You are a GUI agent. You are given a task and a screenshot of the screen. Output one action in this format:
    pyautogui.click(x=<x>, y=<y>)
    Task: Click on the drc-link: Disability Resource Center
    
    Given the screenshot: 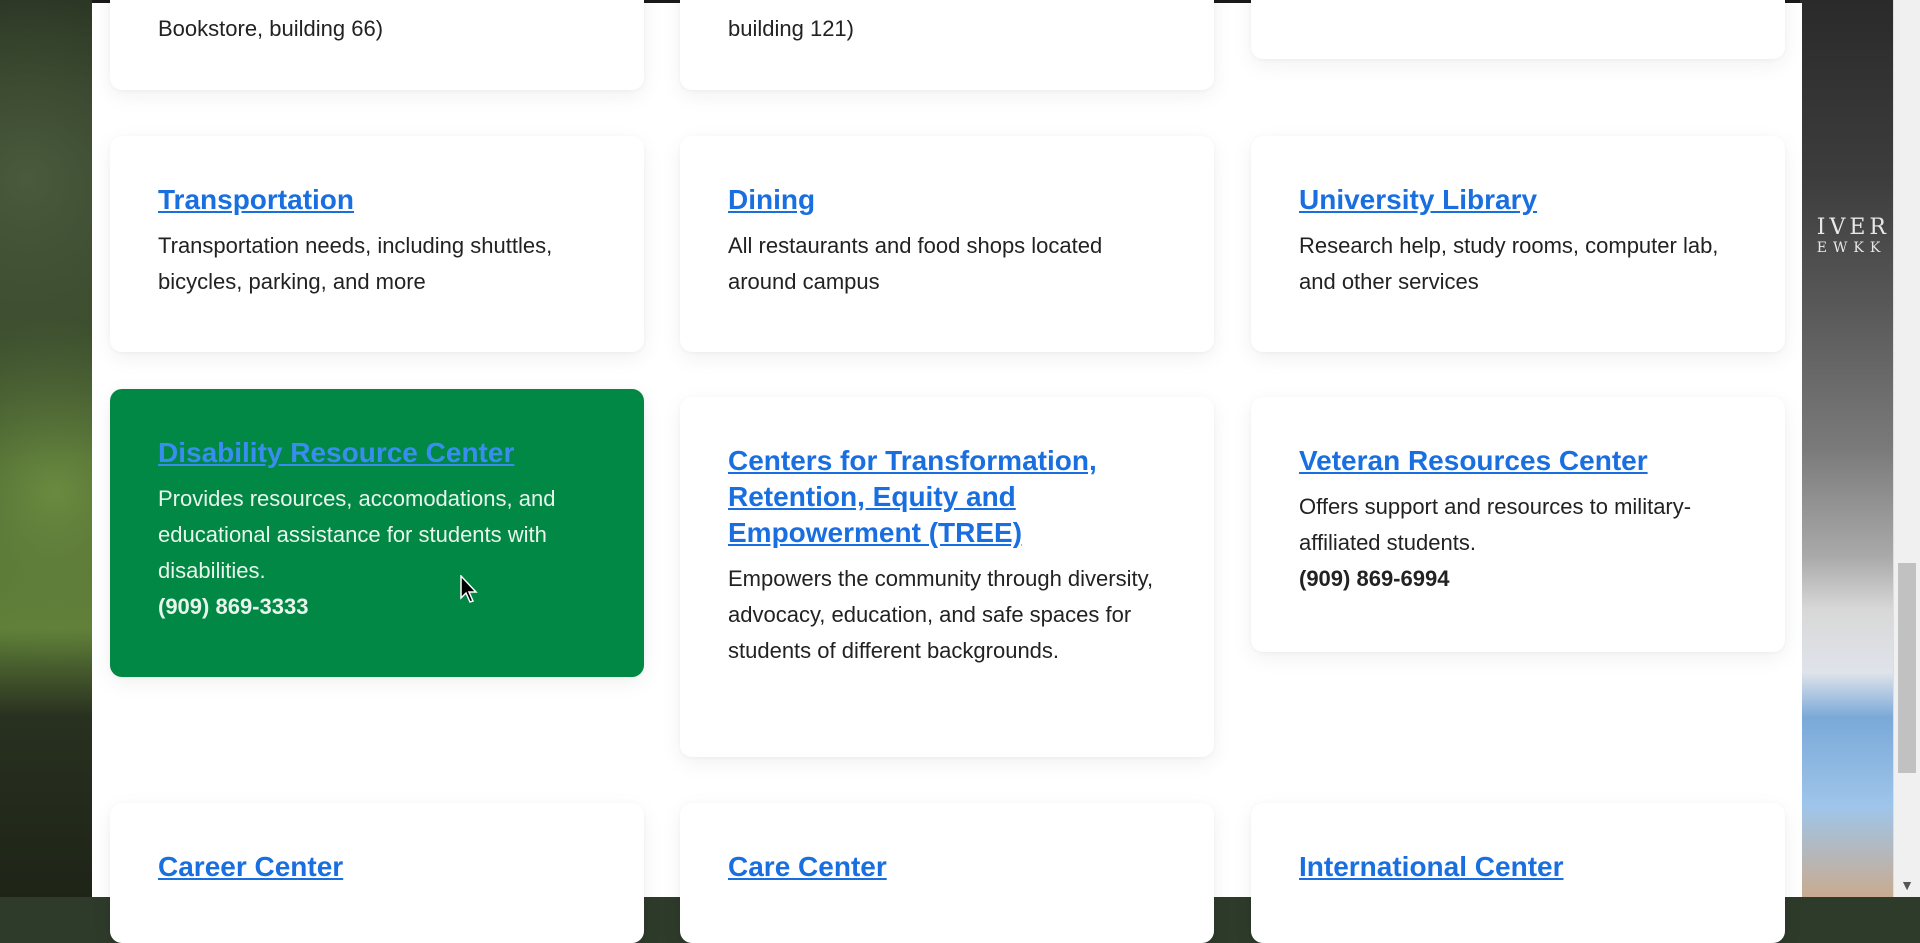 What is the action you would take?
    pyautogui.click(x=377, y=453)
    